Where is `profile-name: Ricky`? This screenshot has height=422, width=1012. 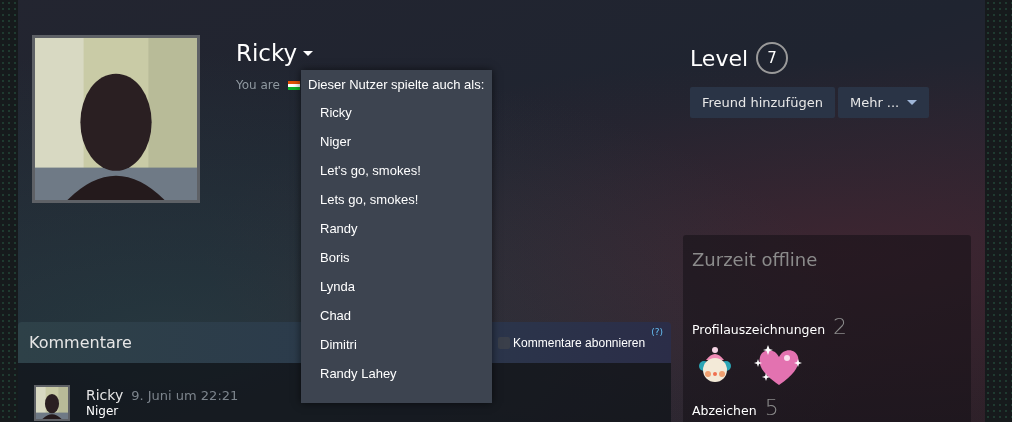 profile-name: Ricky is located at coordinates (267, 53).